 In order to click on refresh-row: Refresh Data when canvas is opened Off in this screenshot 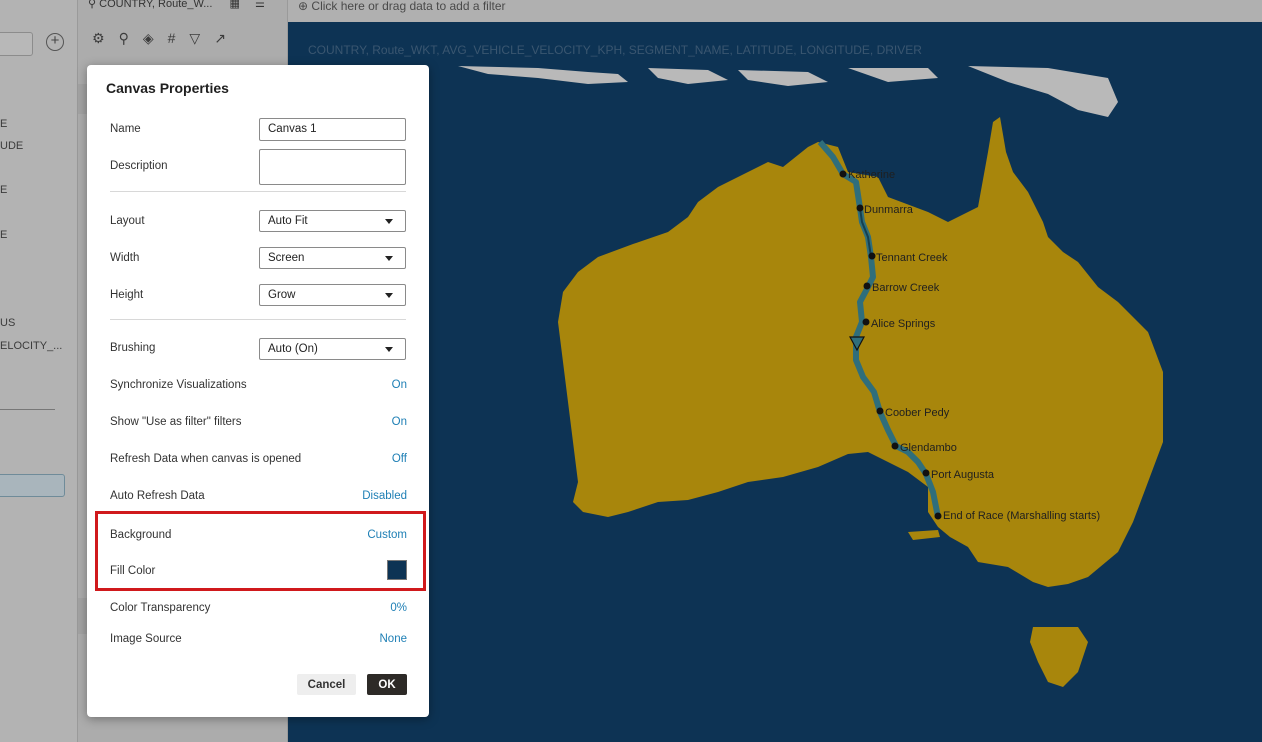, I will do `click(258, 460)`.